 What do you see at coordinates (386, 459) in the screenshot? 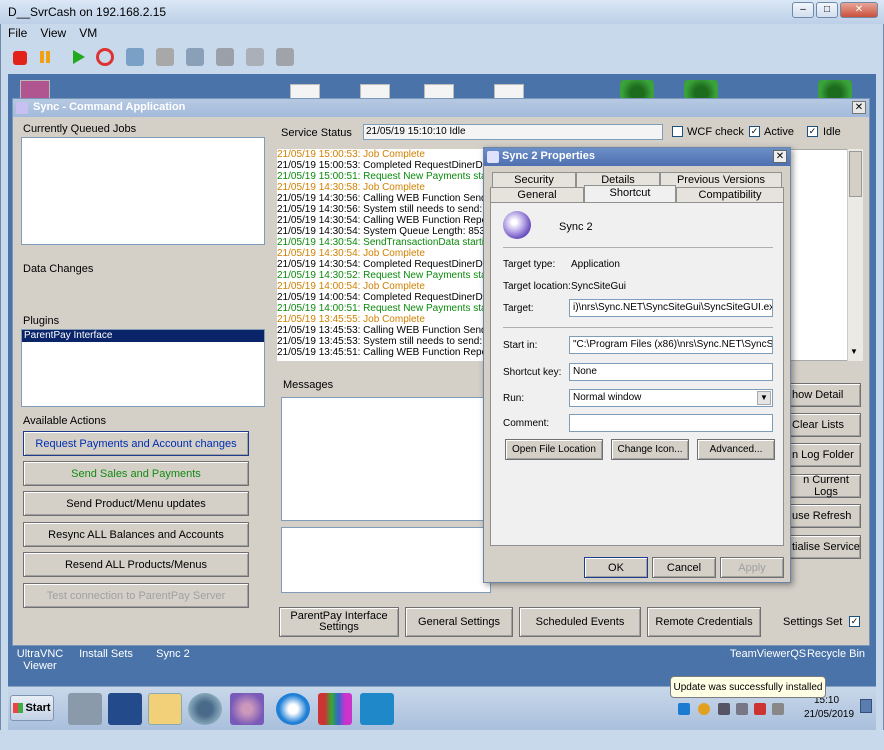
I see `messages-box` at bounding box center [386, 459].